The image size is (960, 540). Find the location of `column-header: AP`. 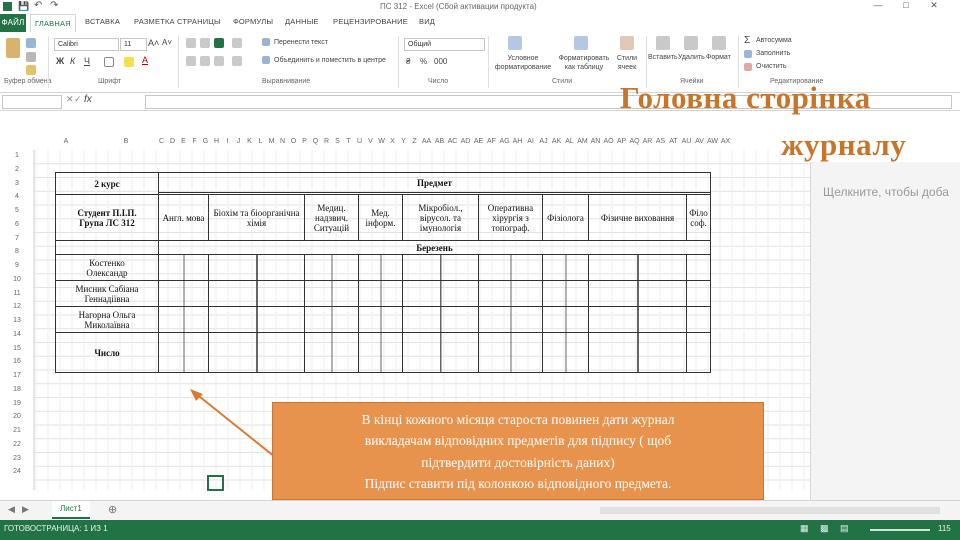

column-header: AP is located at coordinates (621, 141).